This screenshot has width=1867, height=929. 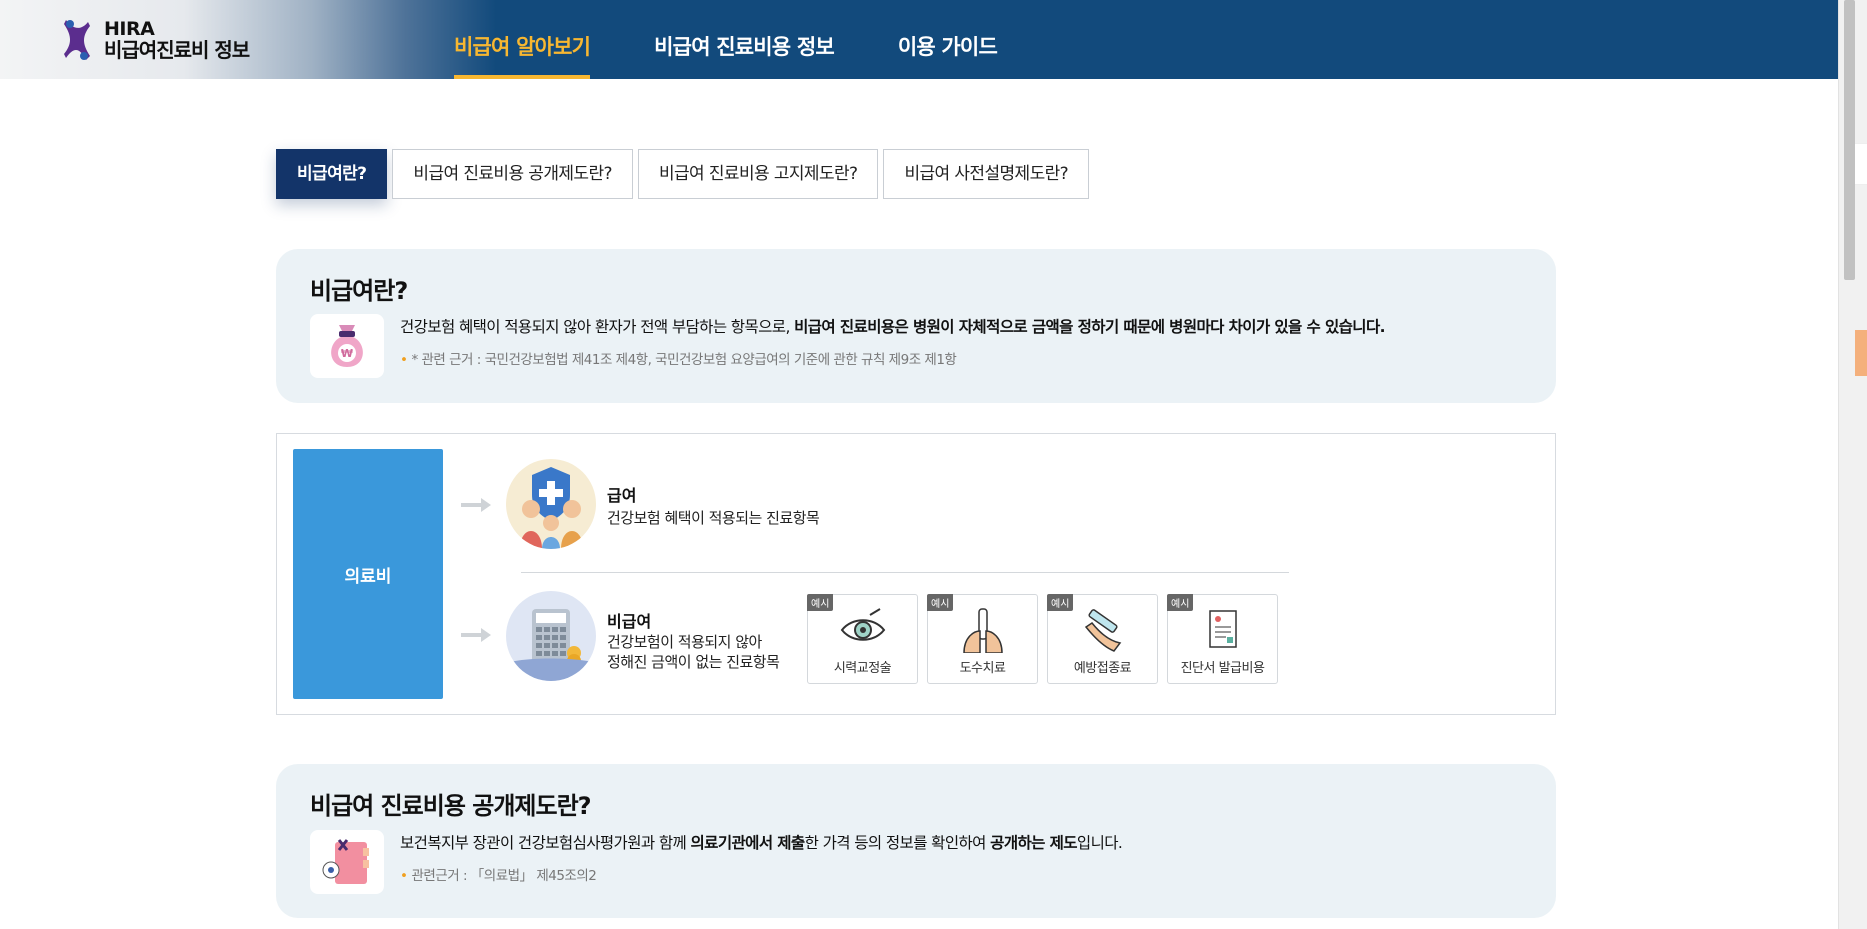 What do you see at coordinates (1099, 843) in the screenshot?
I see `desc-part: 입니다.` at bounding box center [1099, 843].